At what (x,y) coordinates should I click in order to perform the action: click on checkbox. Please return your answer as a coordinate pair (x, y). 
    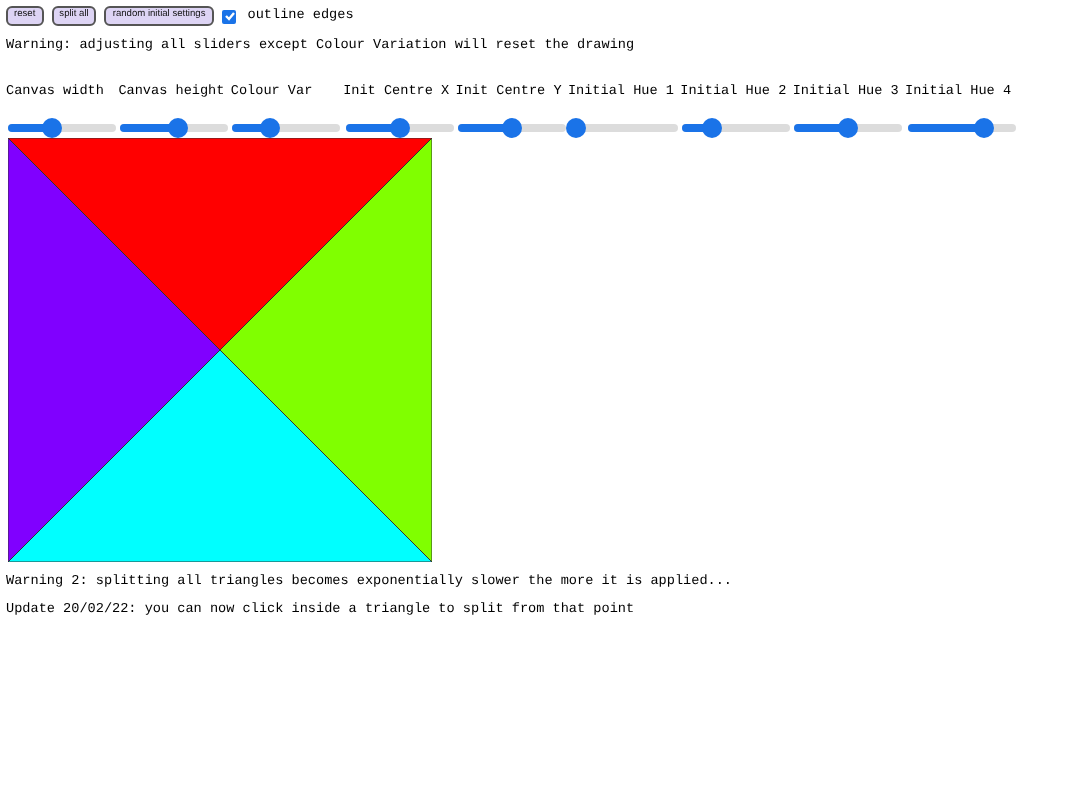
    Looking at the image, I should click on (228, 16).